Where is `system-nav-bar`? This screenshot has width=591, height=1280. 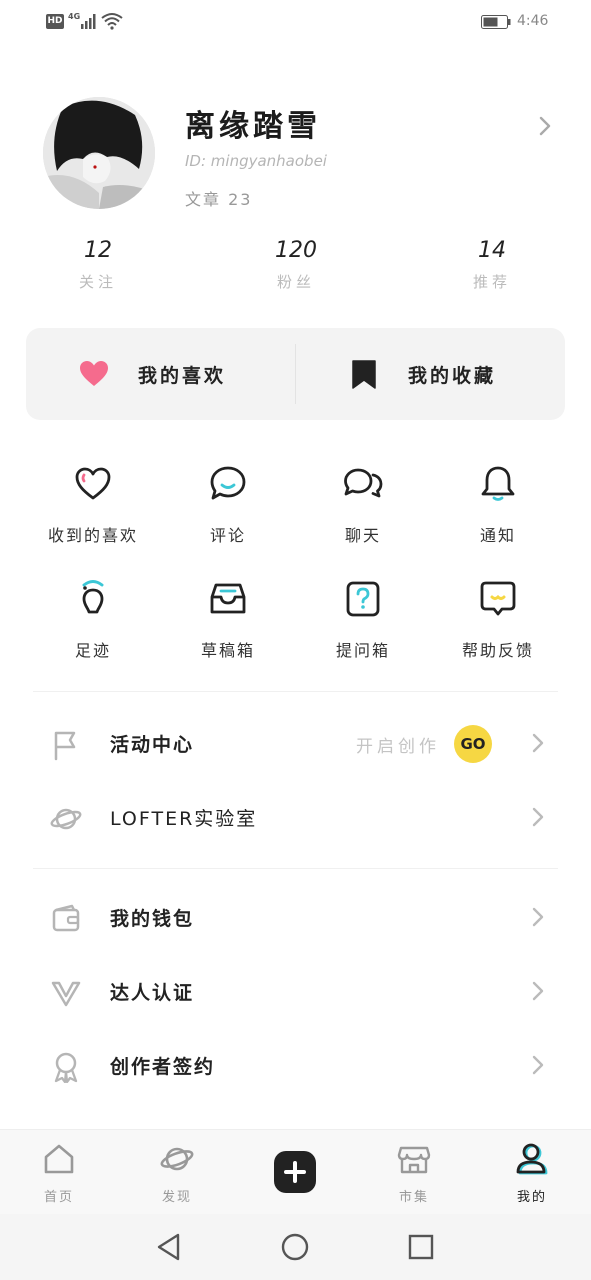
system-nav-bar is located at coordinates (295, 1247).